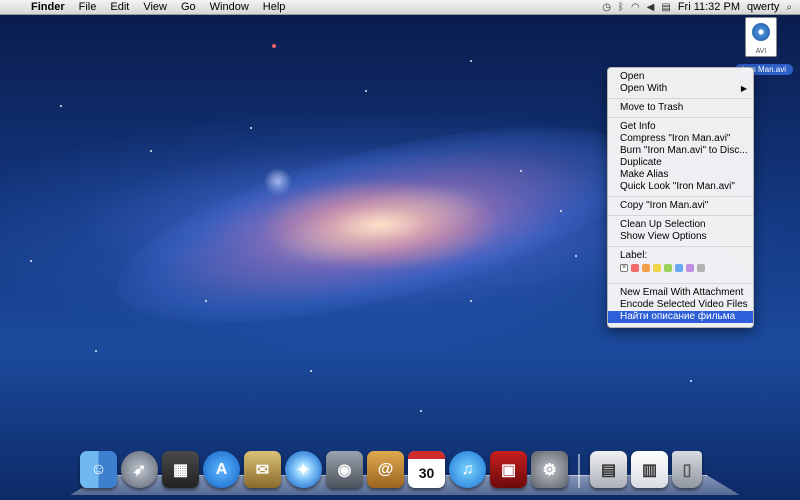  I want to click on bluetooth-icon: ᛒ, so click(621, 7).